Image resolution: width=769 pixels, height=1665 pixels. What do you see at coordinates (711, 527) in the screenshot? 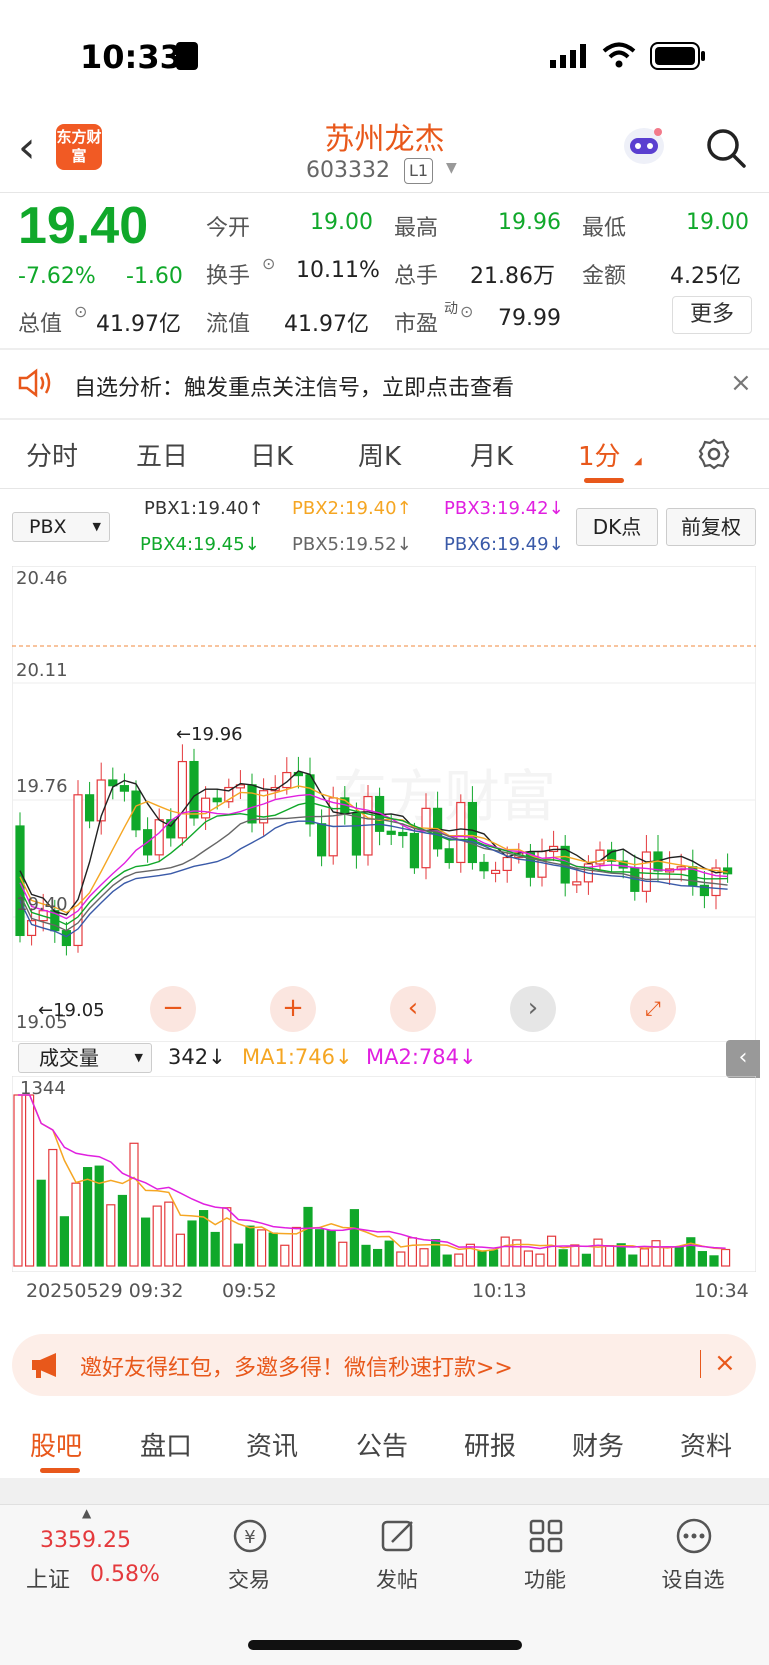
I see `adjust-mode-button: 前复权` at bounding box center [711, 527].